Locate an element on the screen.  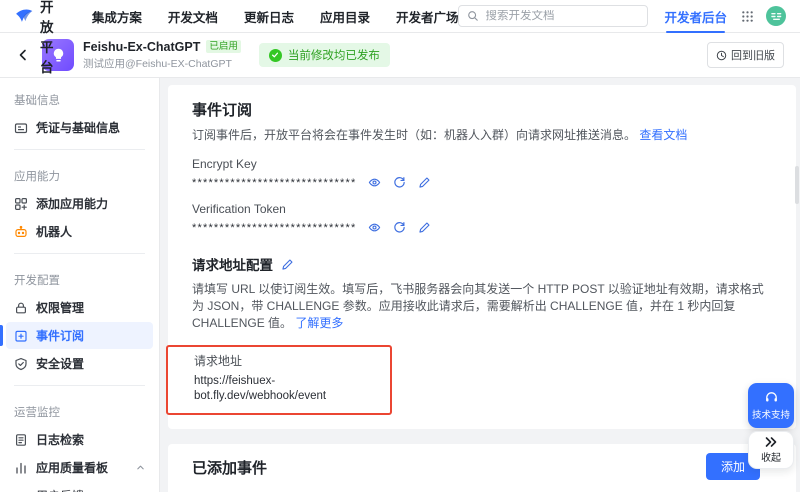
sidebar-section-capabilities: 应用能力 is located at coordinates (37, 177).